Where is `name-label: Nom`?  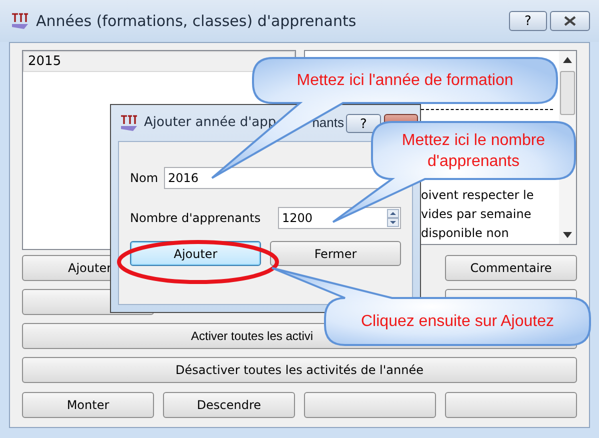
name-label: Nom is located at coordinates (144, 178).